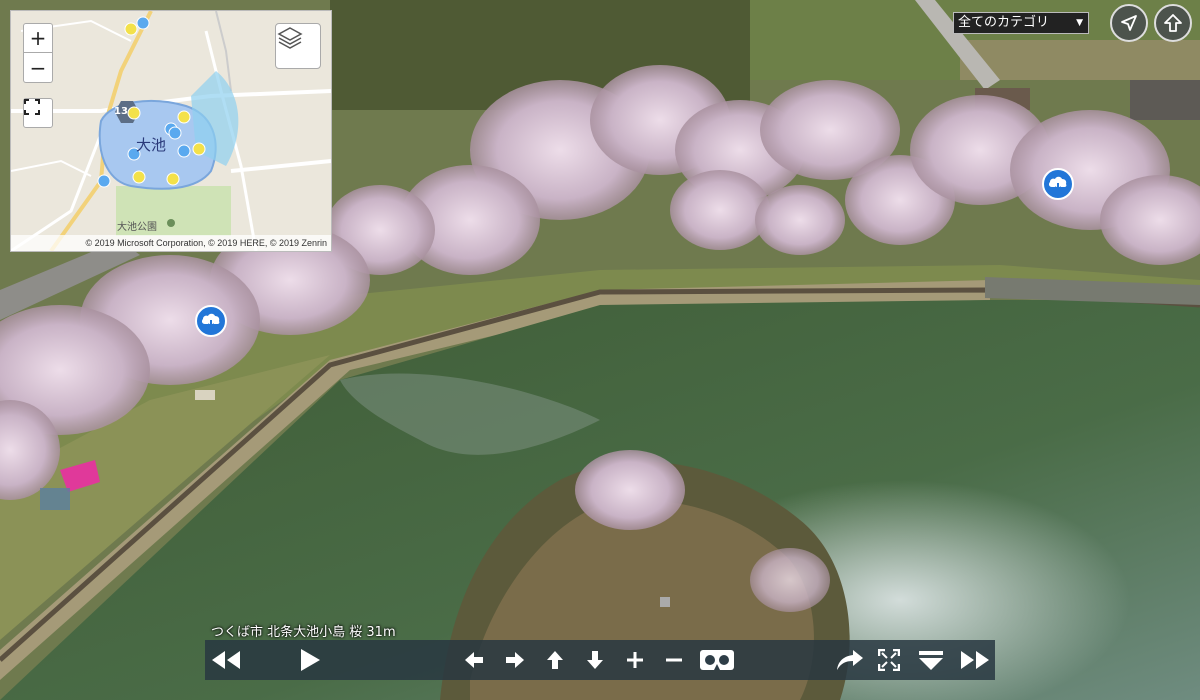  I want to click on caret-down-icon: ▼, so click(1079, 23).